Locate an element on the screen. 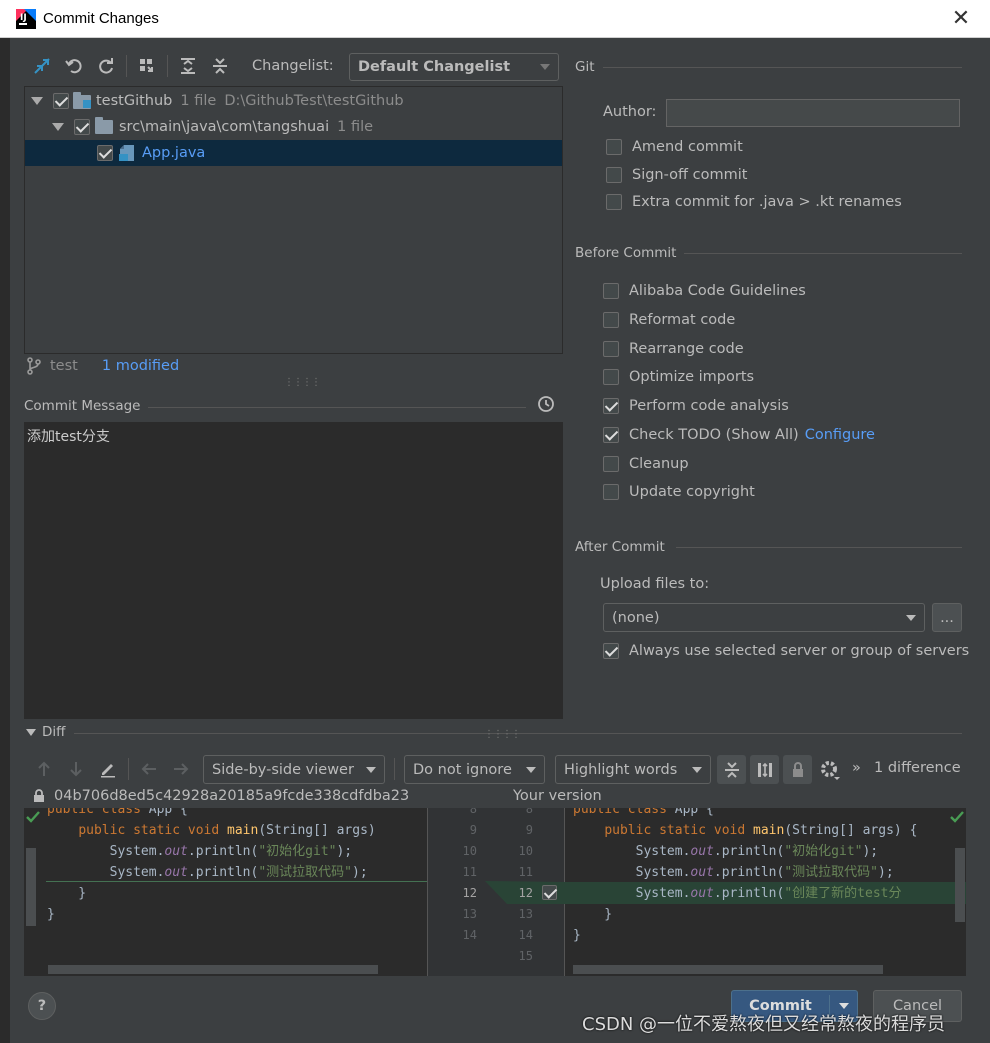  changelist-dropdown: Default Changelist is located at coordinates (454, 67).